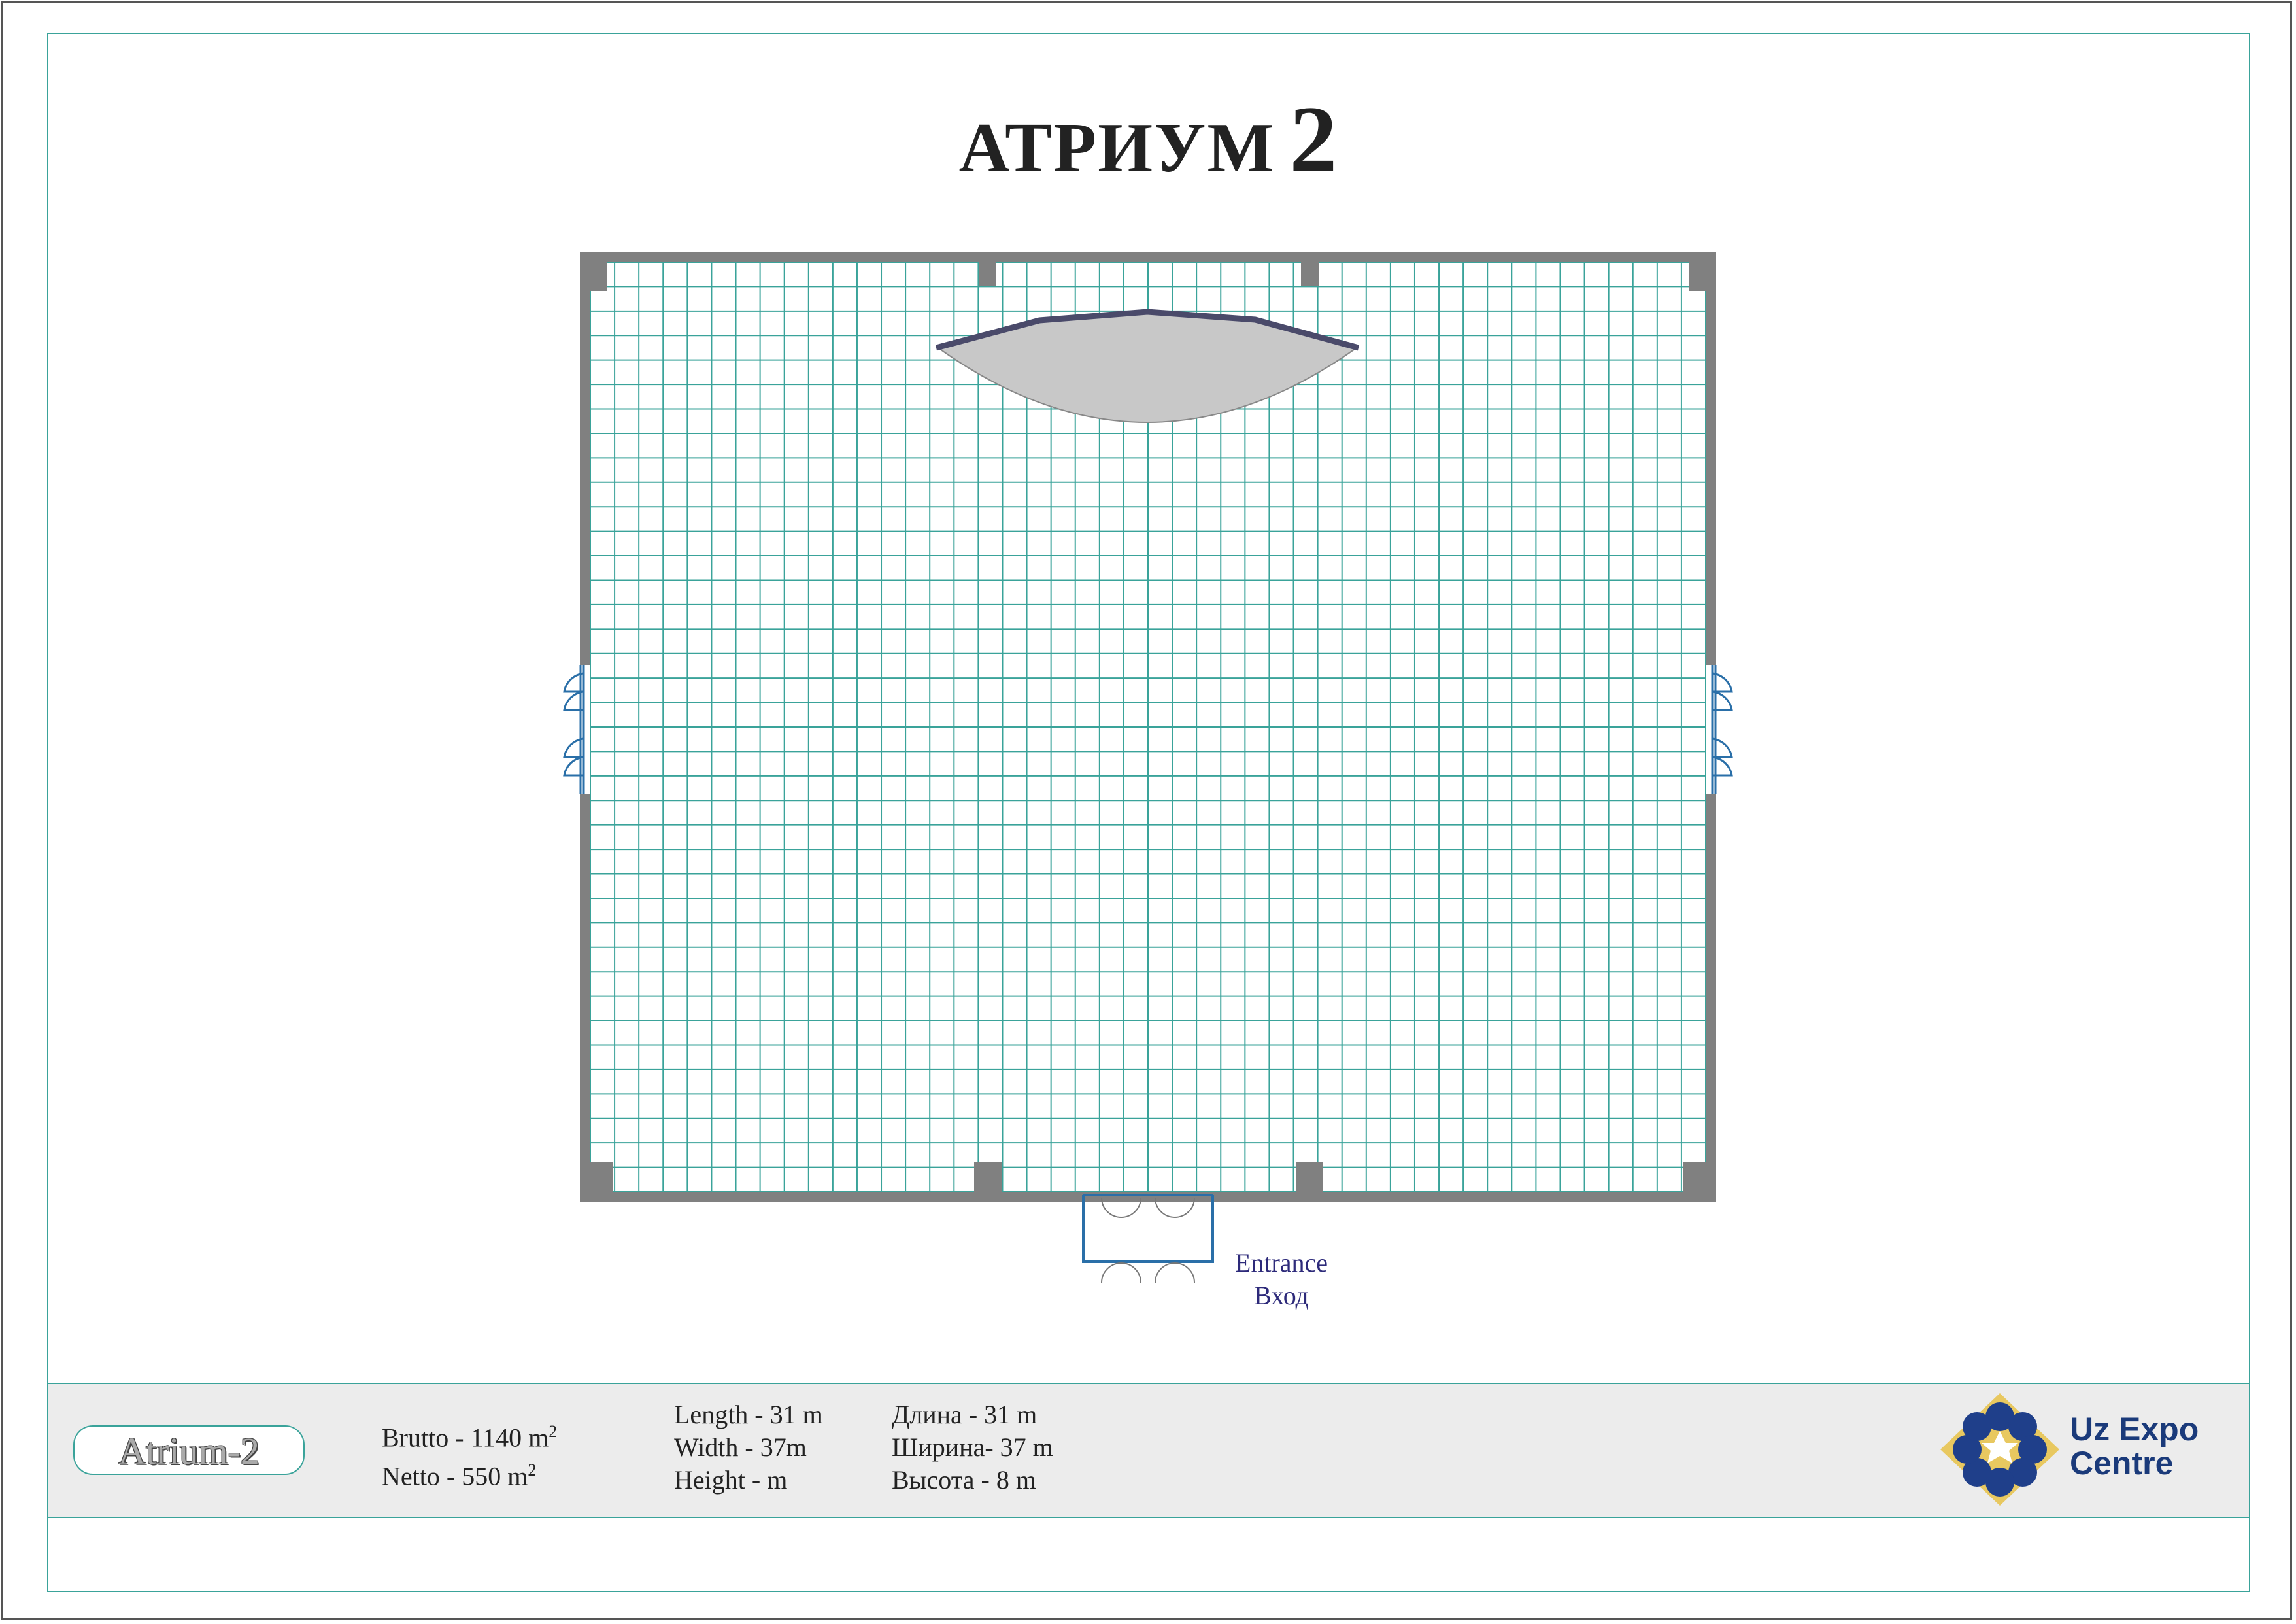 Image resolution: width=2296 pixels, height=1624 pixels. I want to click on logo-text: Uz Expo Centre, so click(2134, 1446).